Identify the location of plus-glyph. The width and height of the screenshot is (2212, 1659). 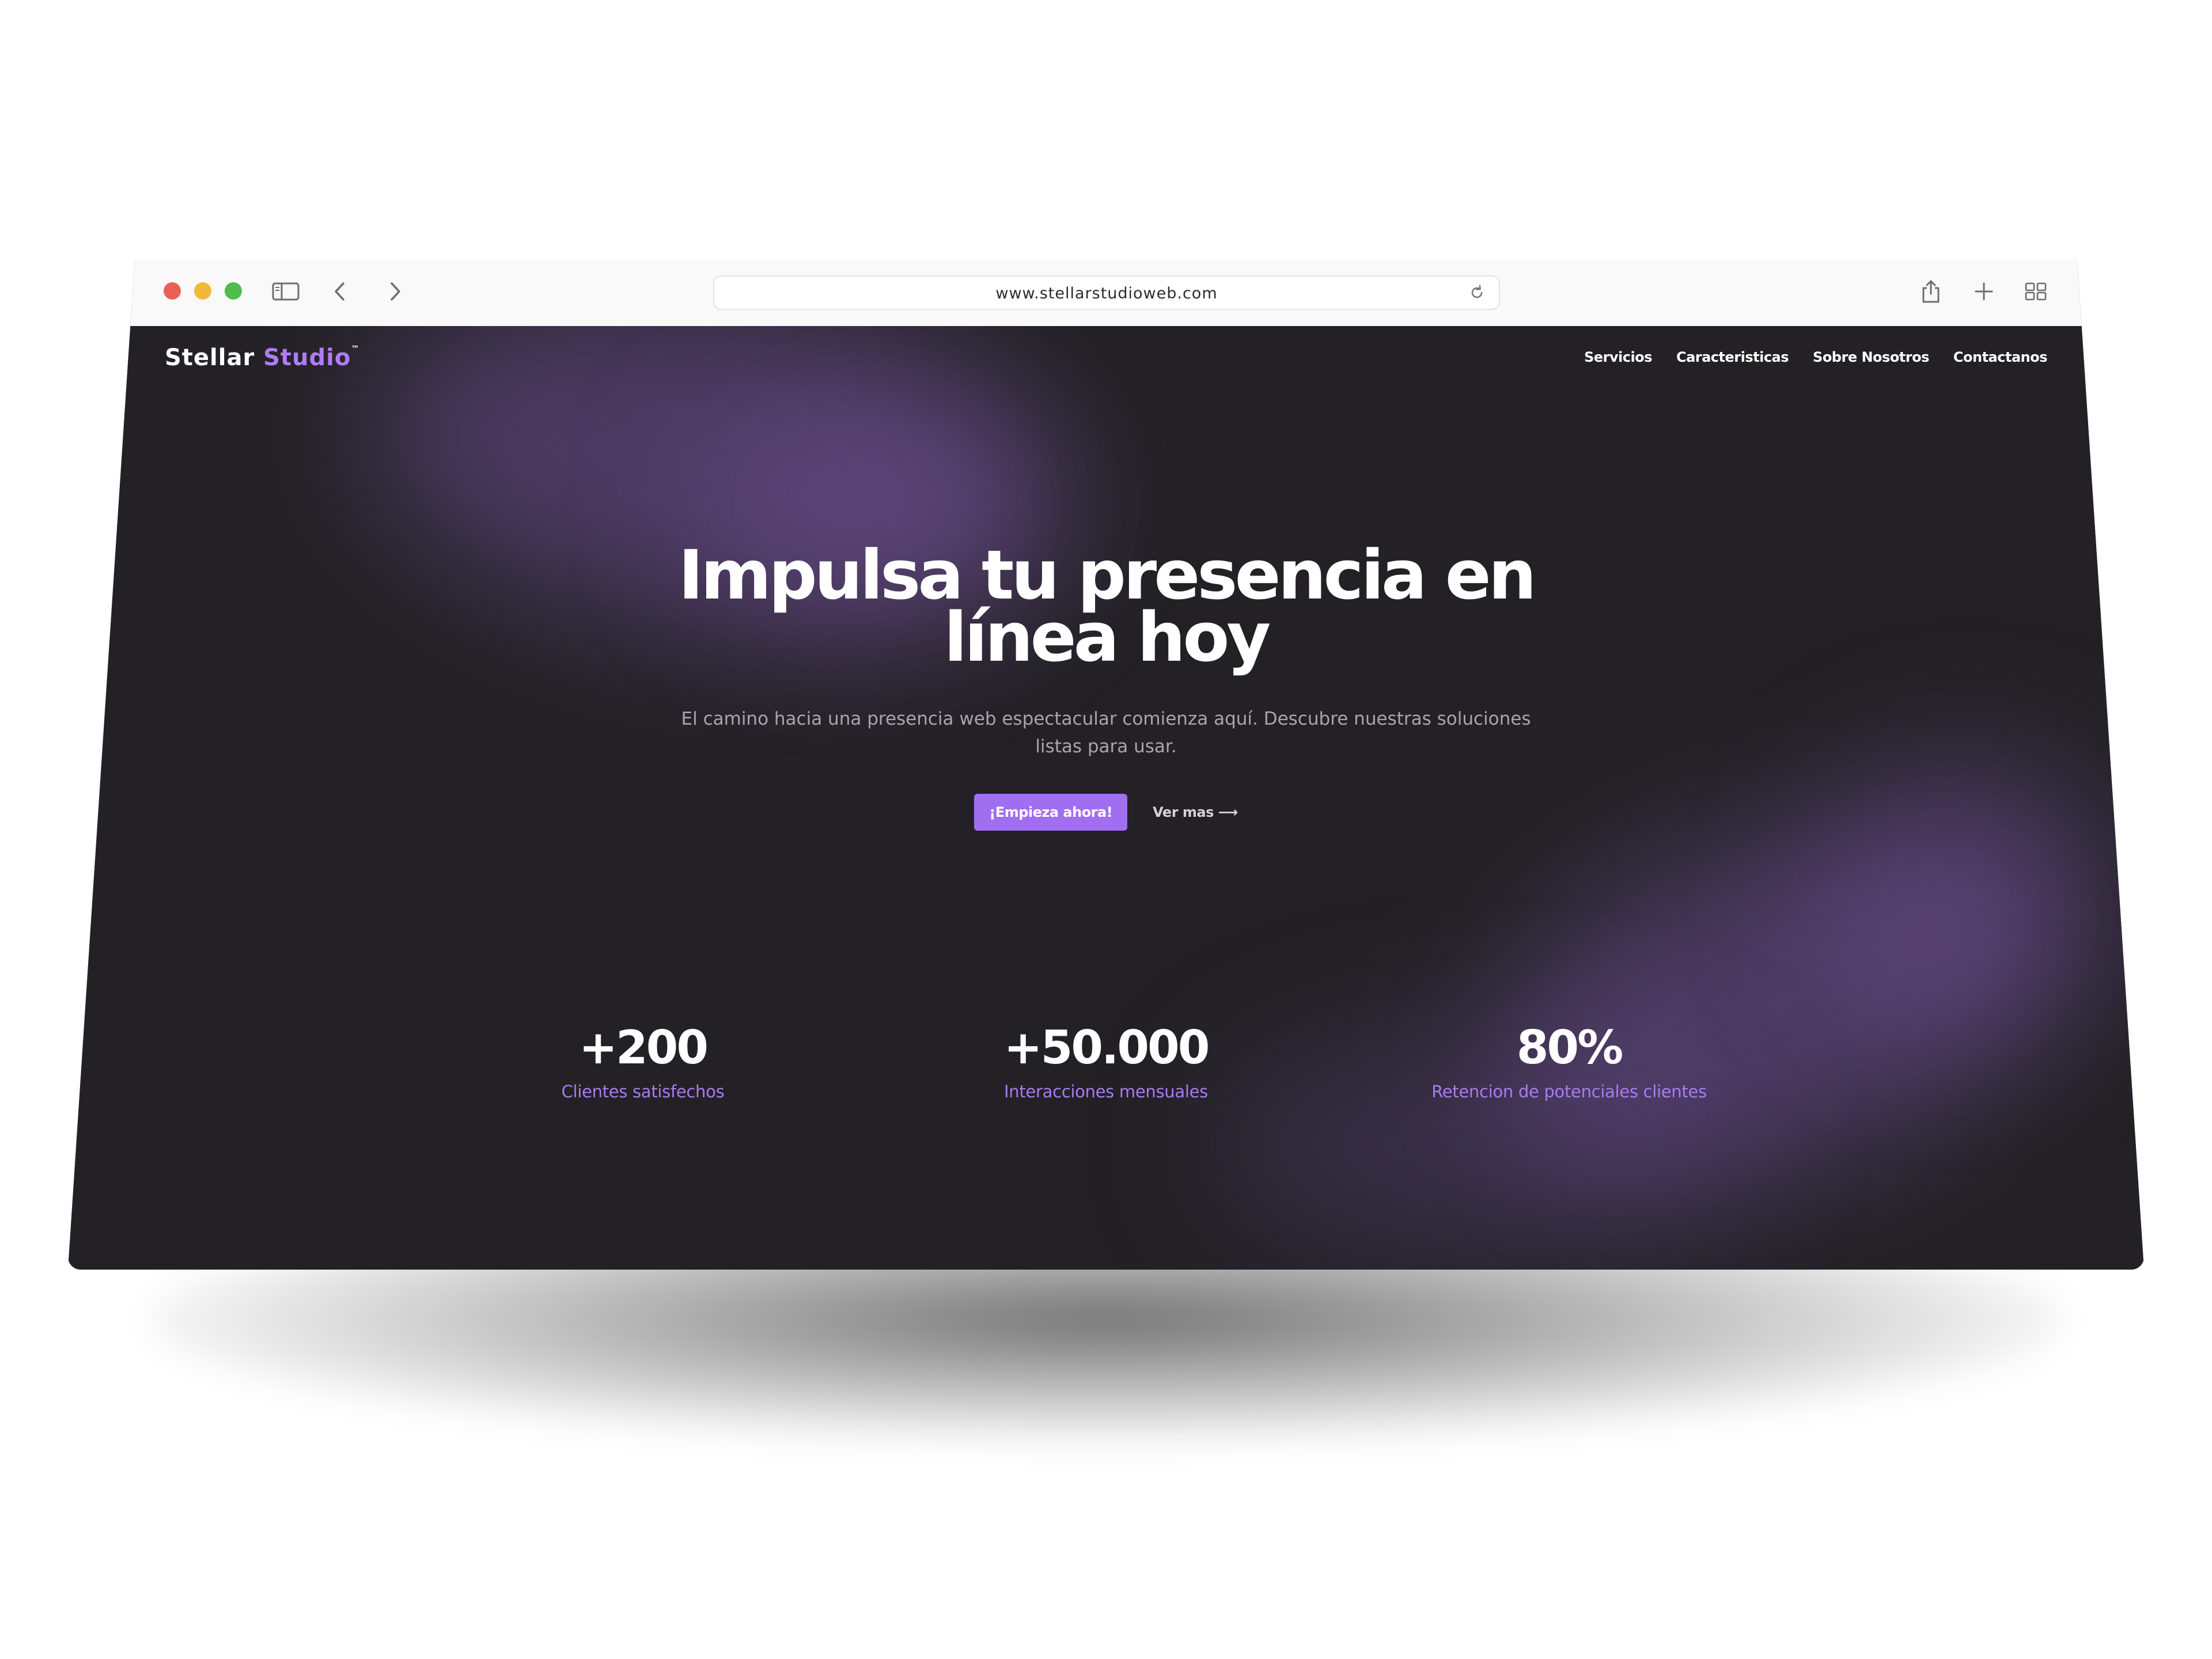
(1984, 291).